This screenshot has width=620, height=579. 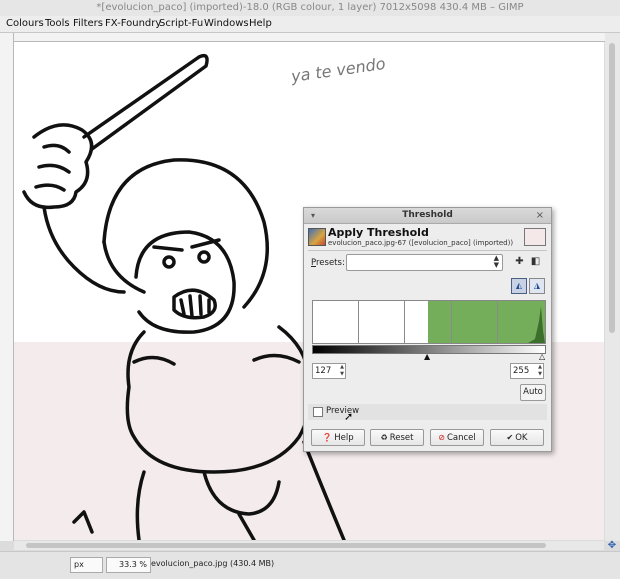 I want to click on menu-colours: Colours, so click(x=25, y=24).